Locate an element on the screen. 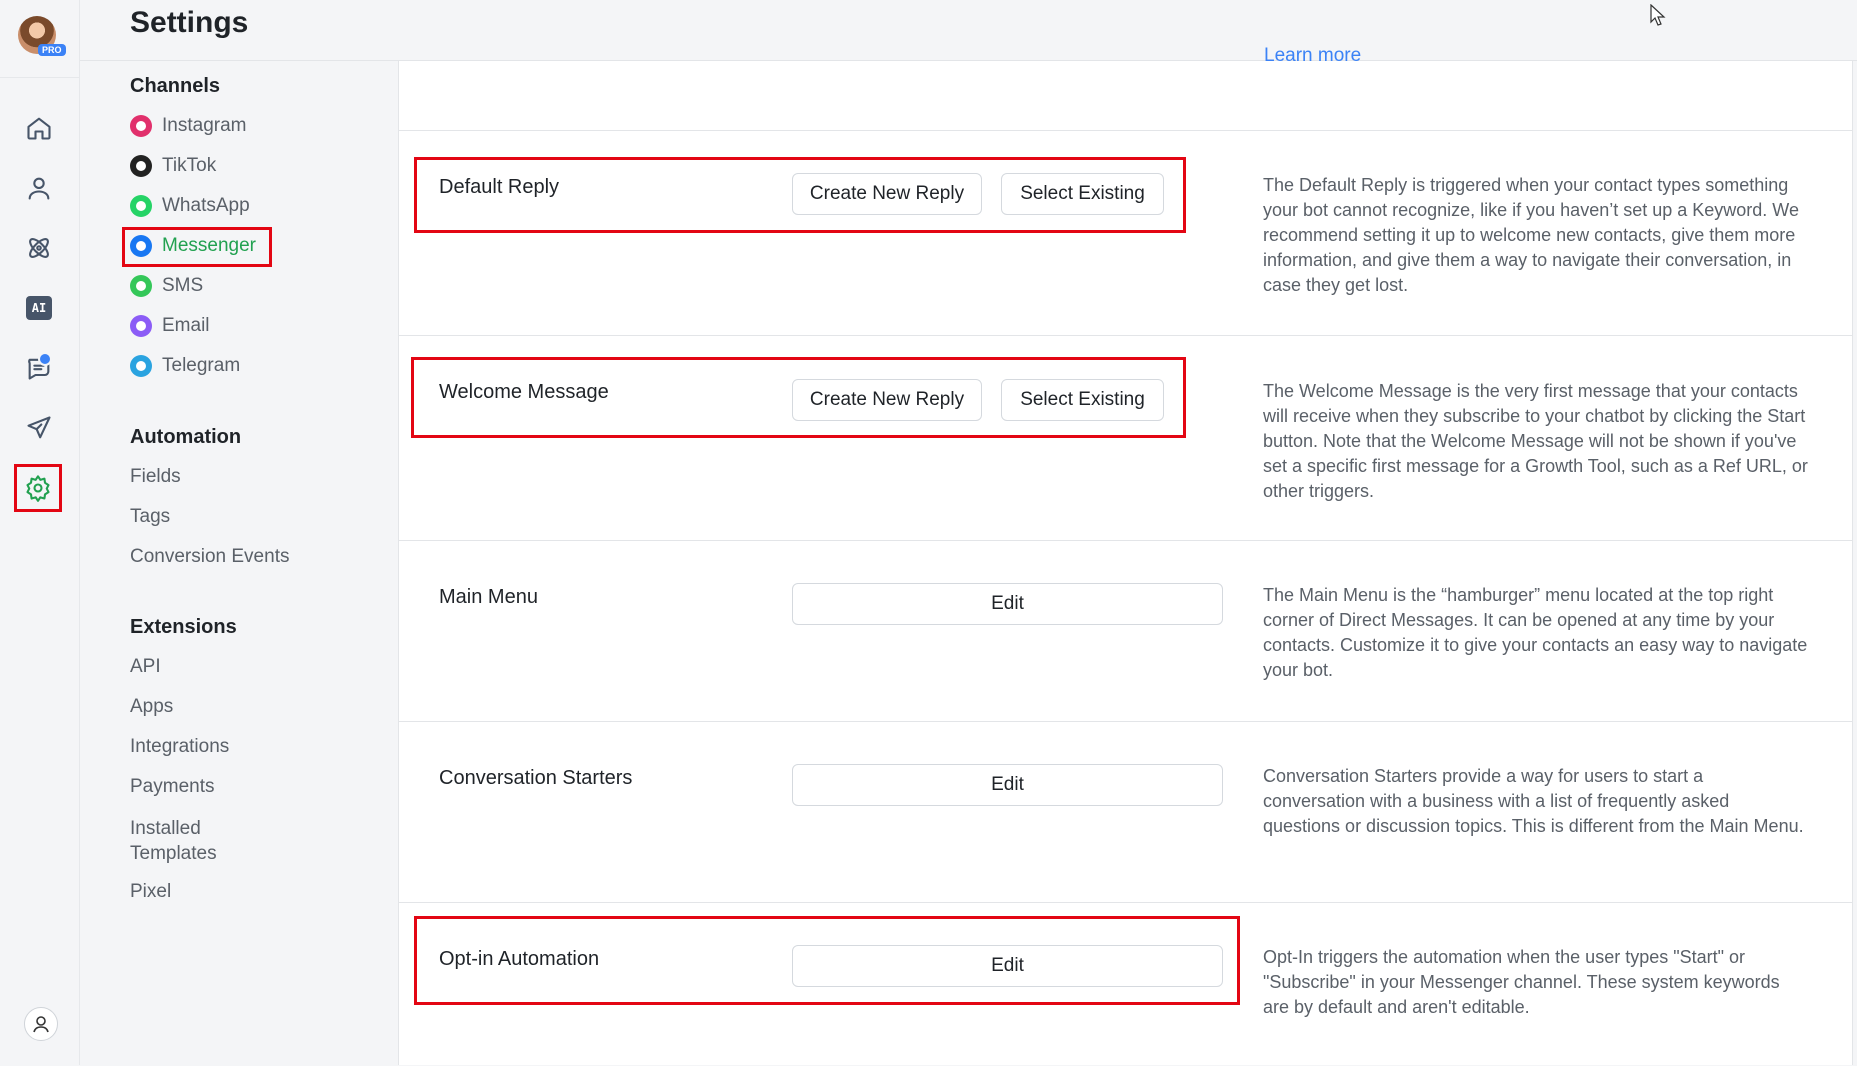 Image resolution: width=1857 pixels, height=1066 pixels. sidebar-item-label: Instagram is located at coordinates (204, 125).